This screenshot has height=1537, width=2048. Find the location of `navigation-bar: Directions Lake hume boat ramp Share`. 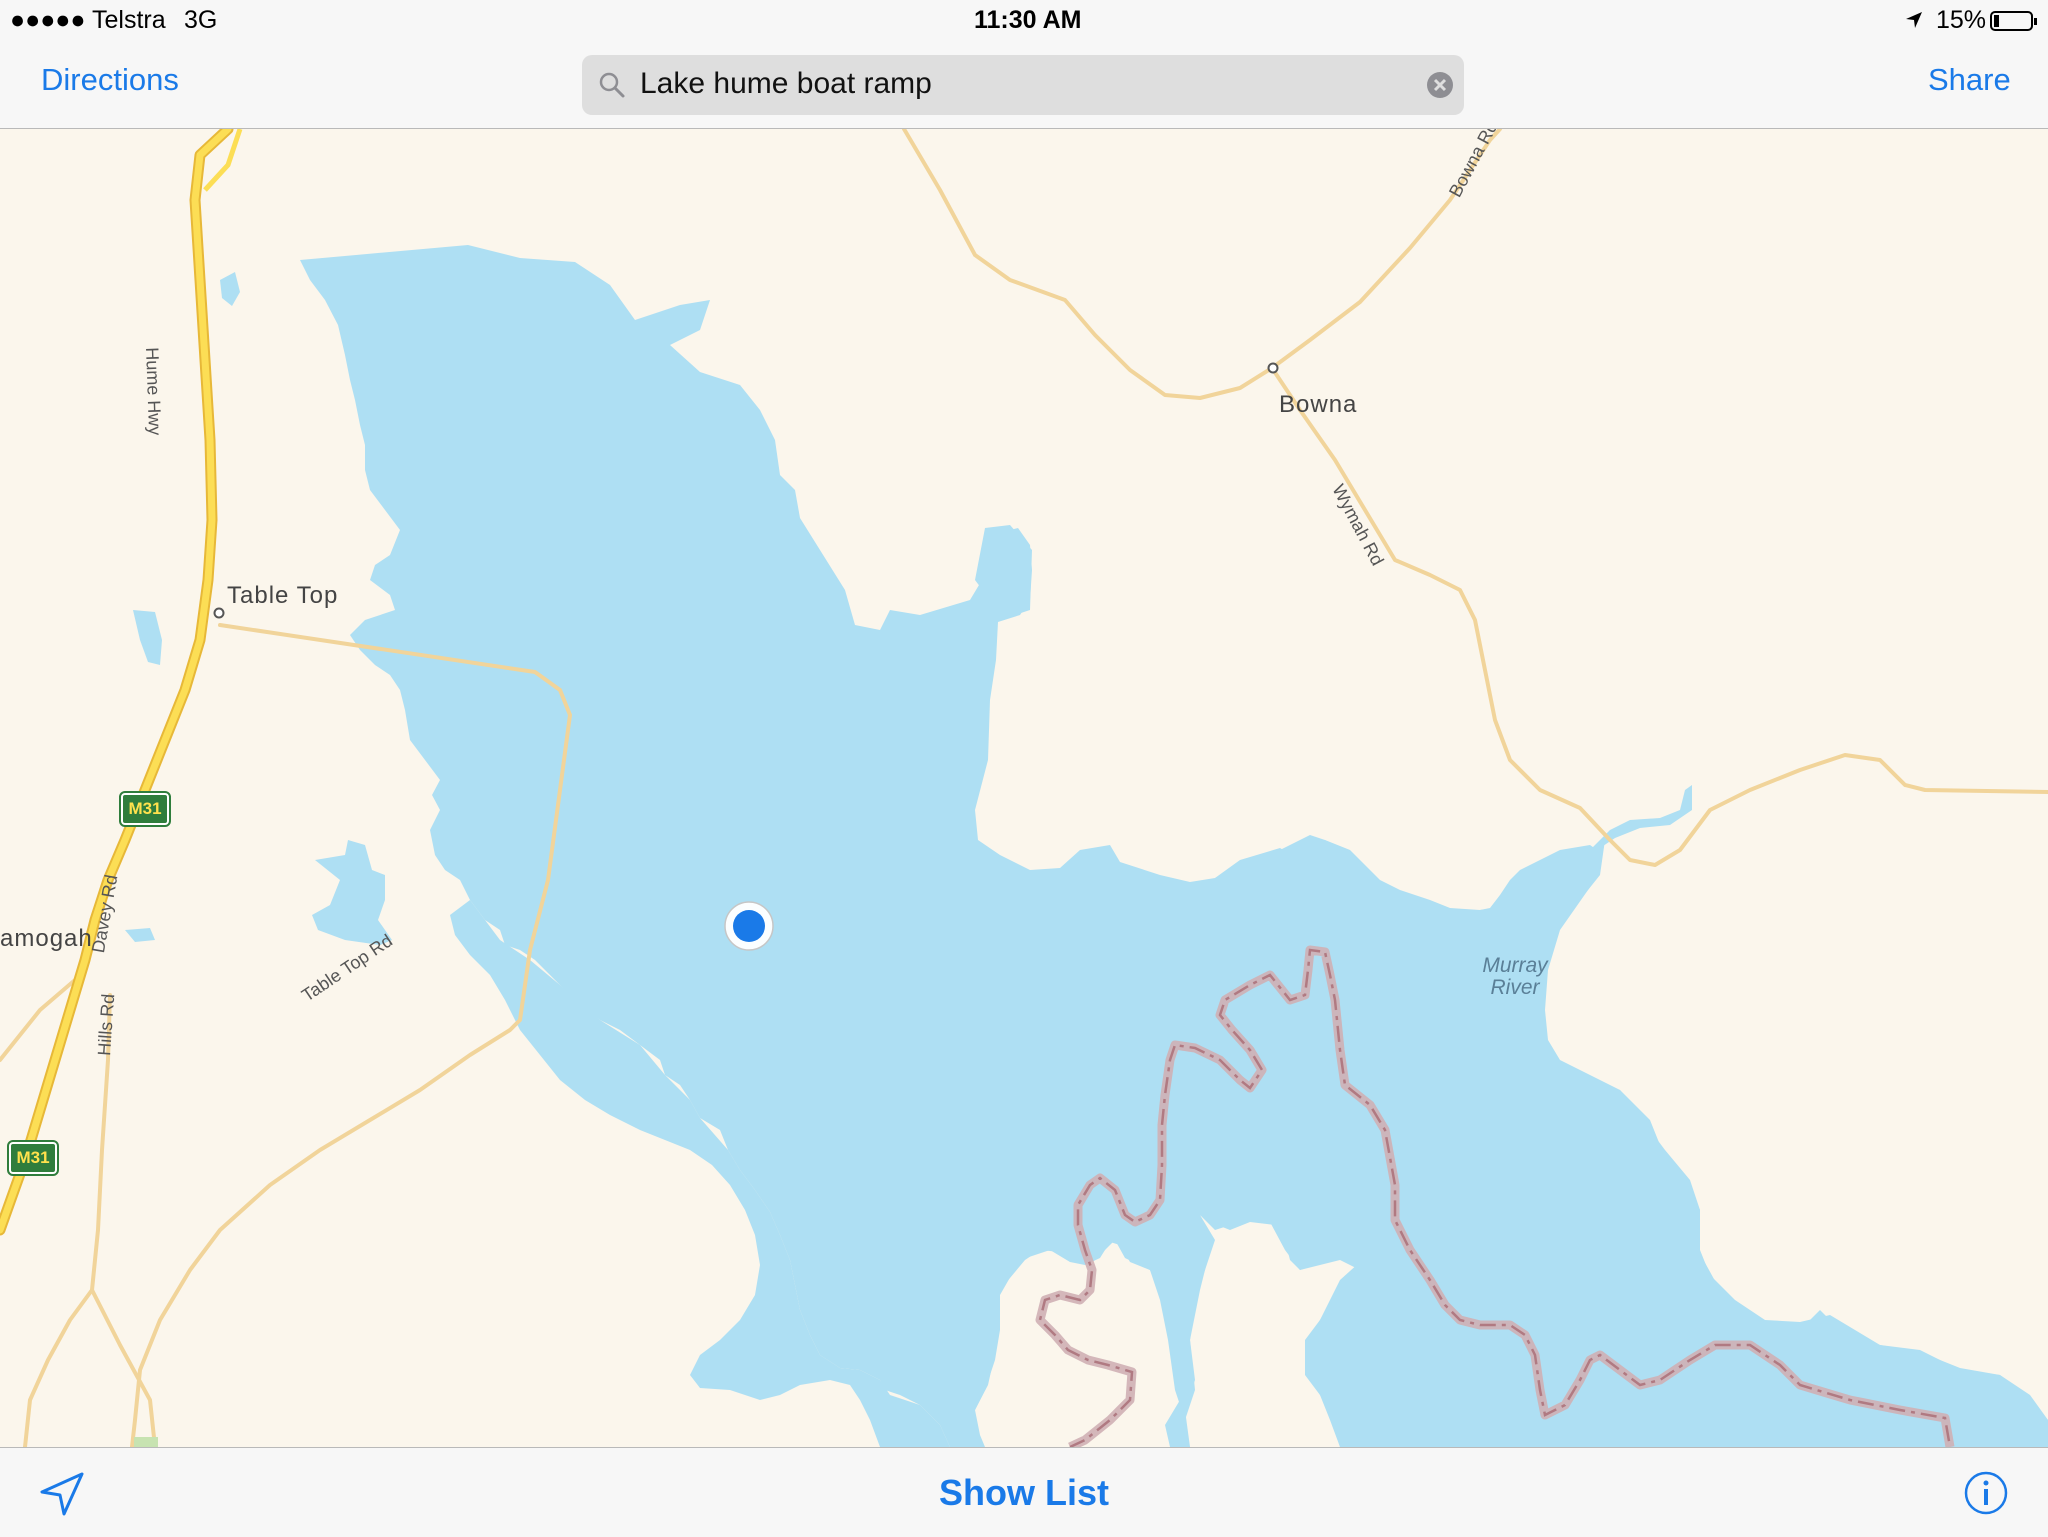

navigation-bar: Directions Lake hume boat ramp Share is located at coordinates (1024, 85).